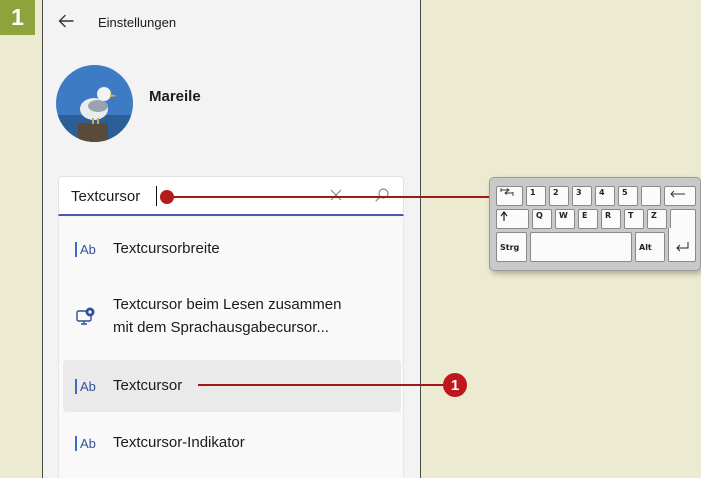 The height and width of the screenshot is (478, 701). I want to click on key-e: E, so click(588, 219).